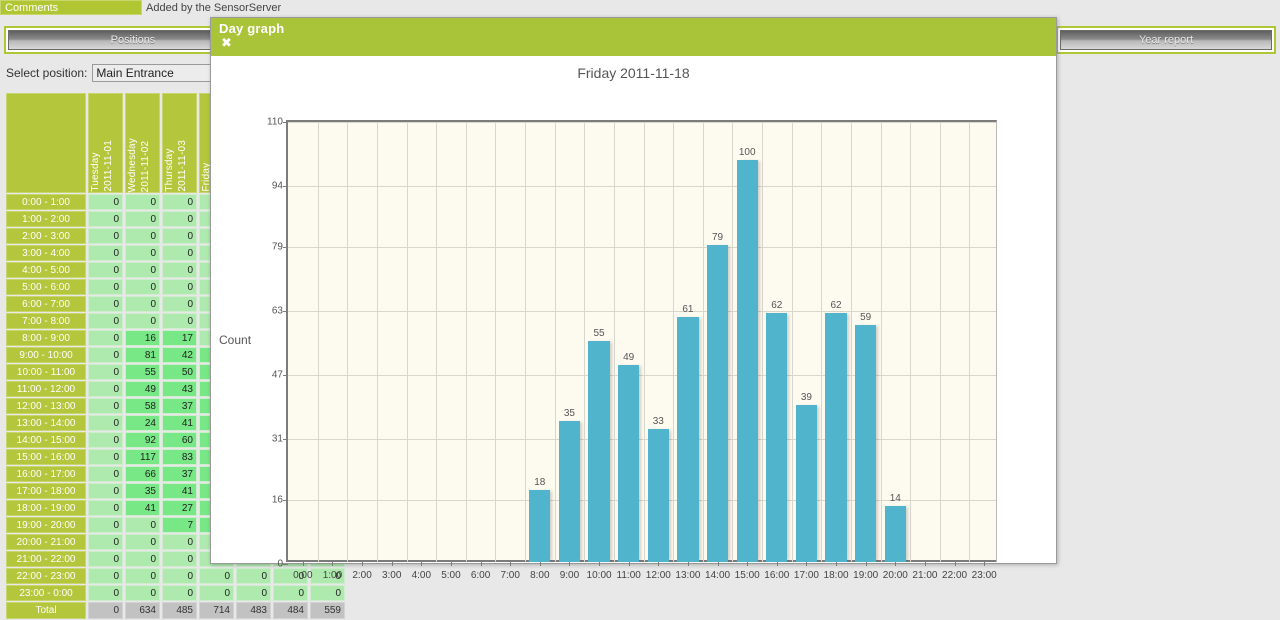  Describe the element at coordinates (179, 389) in the screenshot. I see `table-cell: 43` at that location.